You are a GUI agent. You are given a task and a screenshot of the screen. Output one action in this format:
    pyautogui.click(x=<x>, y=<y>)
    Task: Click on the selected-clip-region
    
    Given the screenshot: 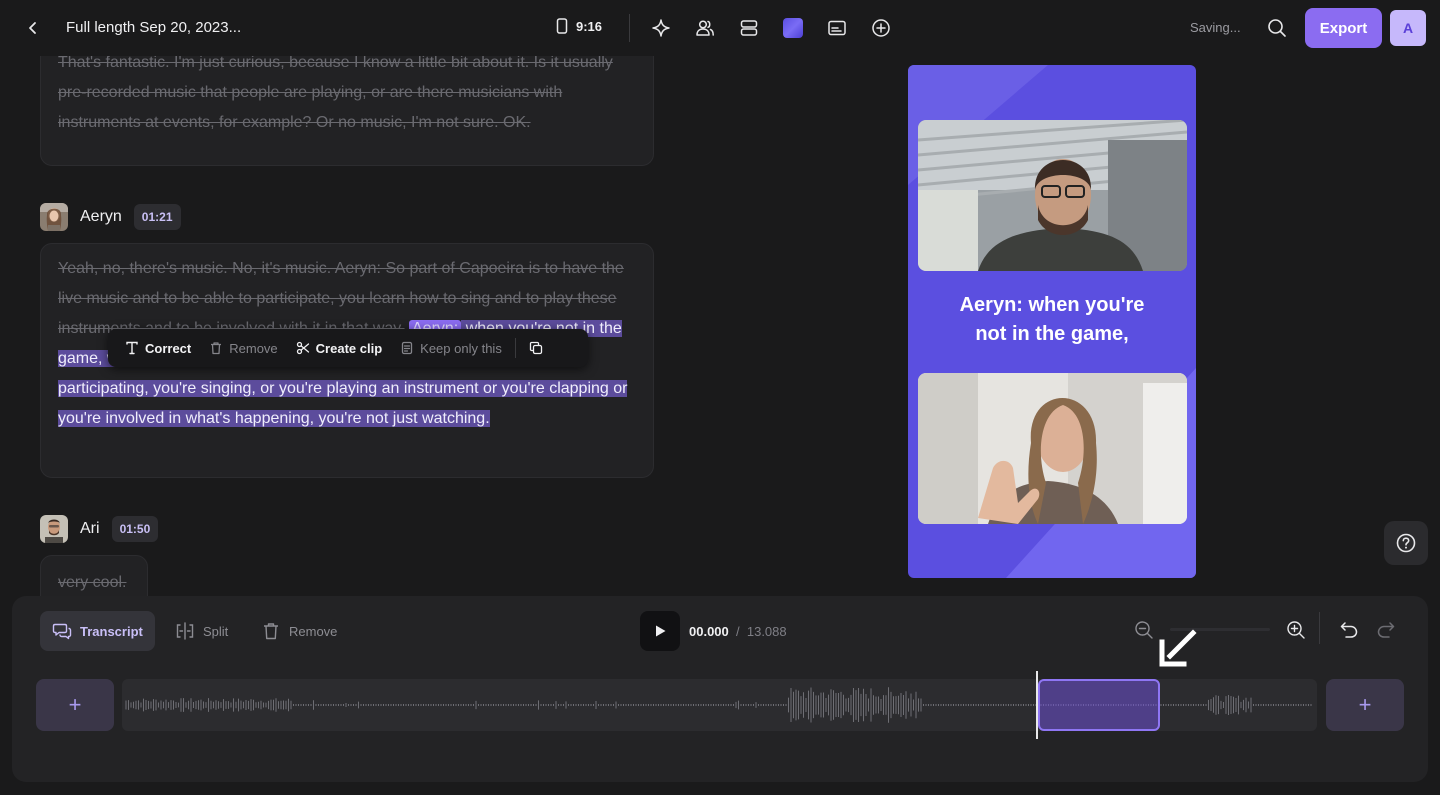 What is the action you would take?
    pyautogui.click(x=1099, y=705)
    